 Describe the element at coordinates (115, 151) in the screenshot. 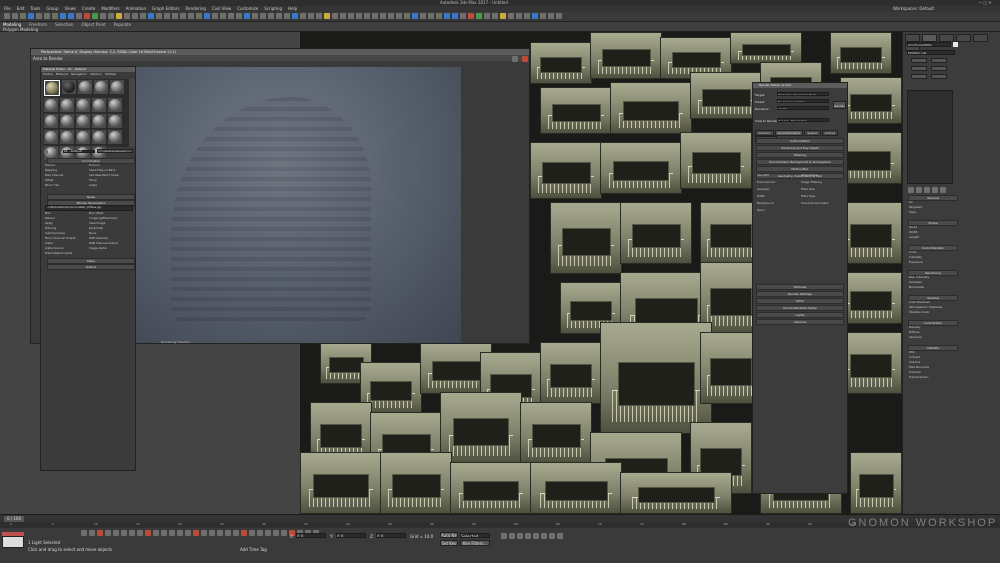

I see `material-type-button: Arch & Design` at that location.